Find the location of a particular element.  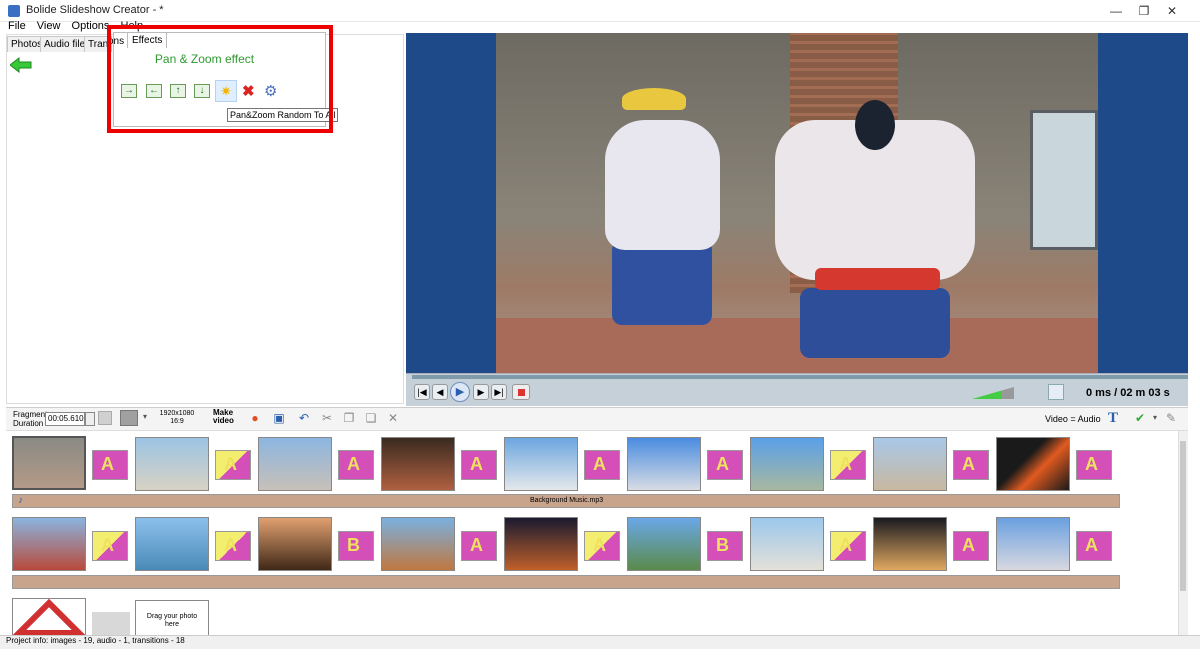

menu-file: File is located at coordinates (15, 26).